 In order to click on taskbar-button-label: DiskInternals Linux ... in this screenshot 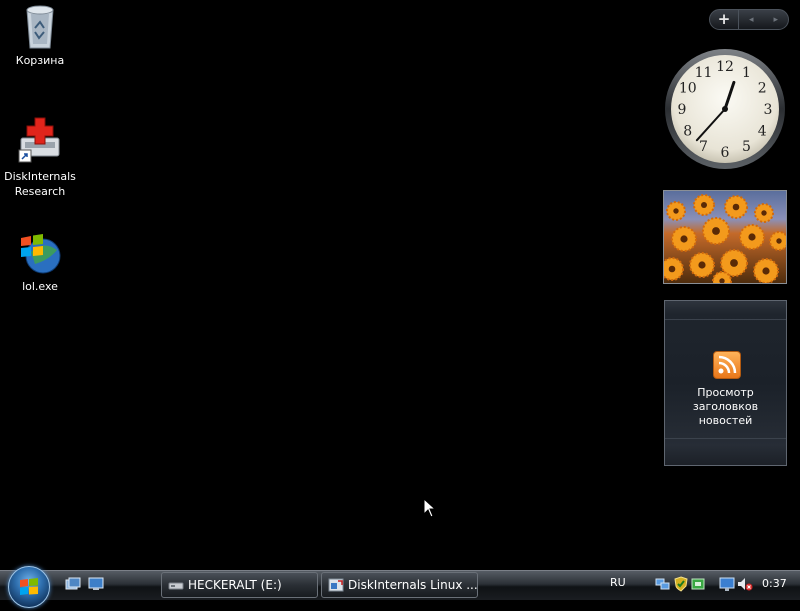, I will do `click(413, 585)`.